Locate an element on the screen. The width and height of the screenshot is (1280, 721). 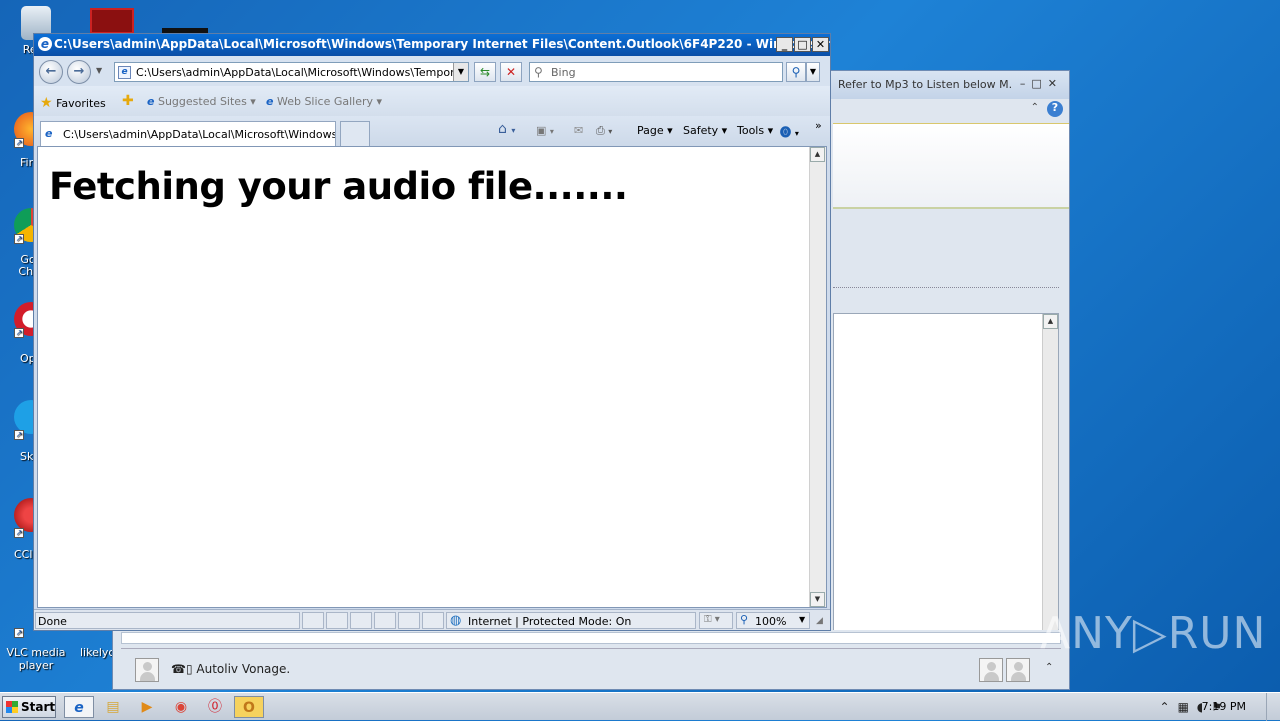
globe-icon: ◍ is located at coordinates (456, 620).